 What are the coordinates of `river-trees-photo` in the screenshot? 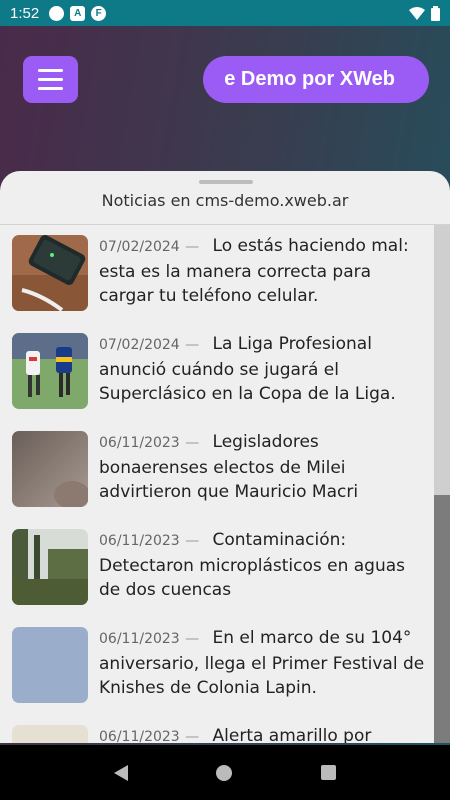 It's located at (50, 567).